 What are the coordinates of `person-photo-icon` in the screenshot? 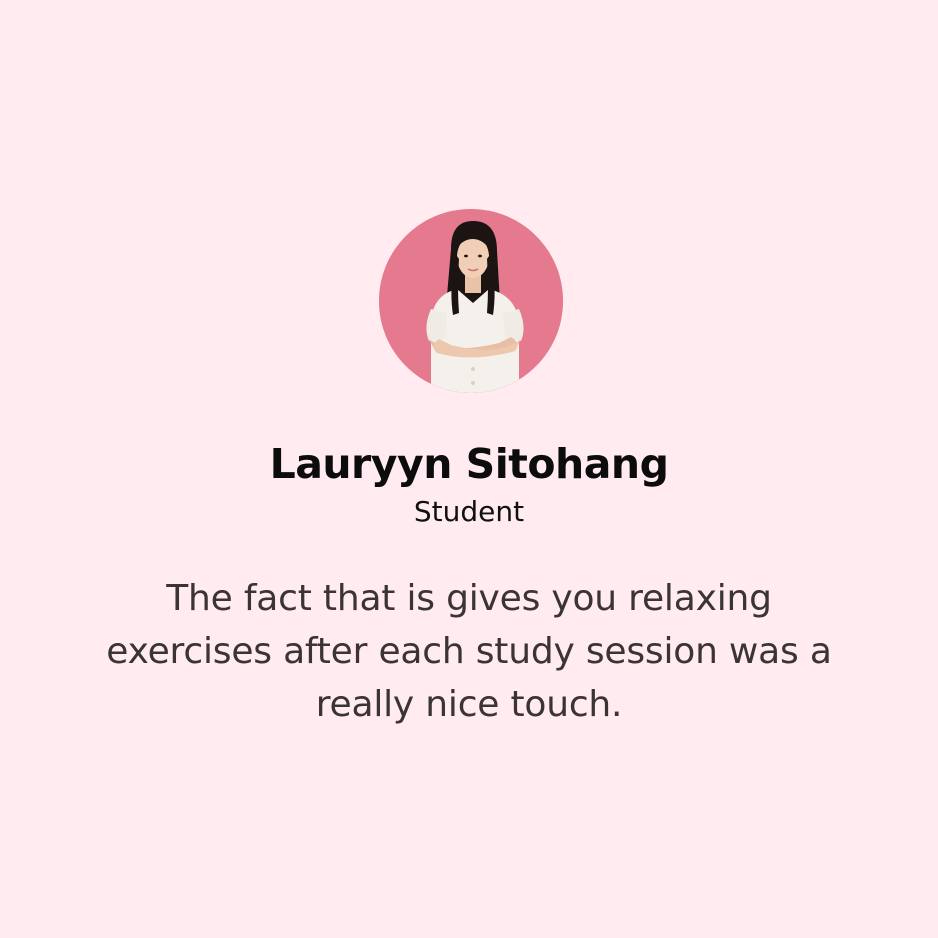 It's located at (471, 301).